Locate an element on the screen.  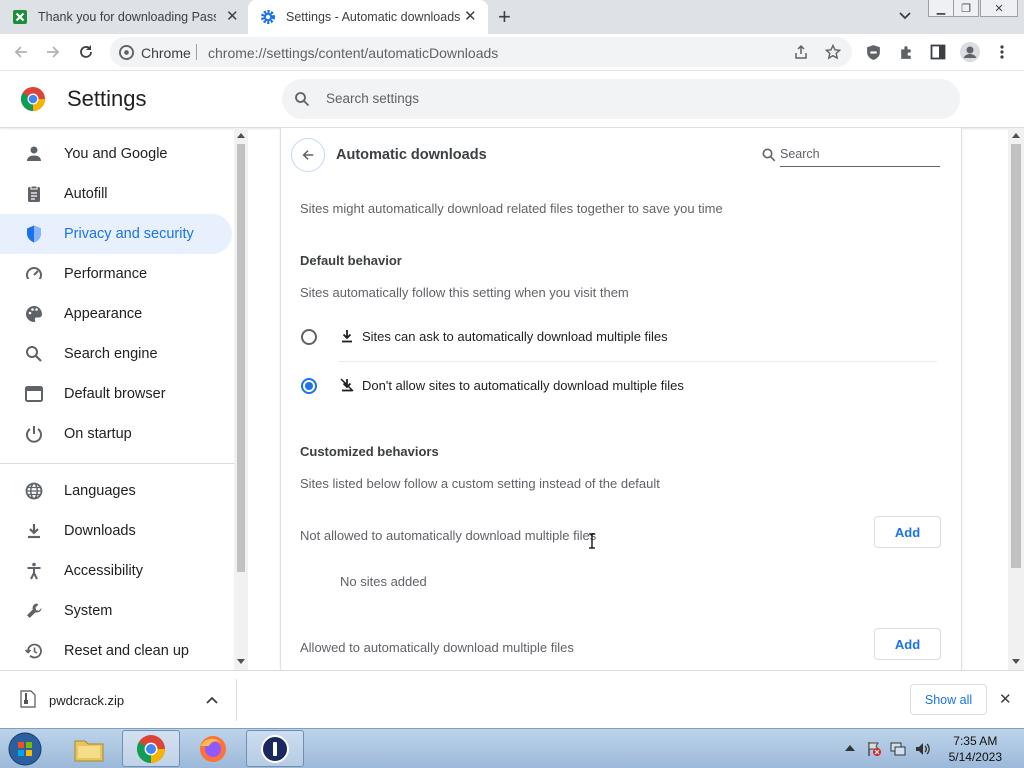
arrow-left-icon is located at coordinates (308, 155).